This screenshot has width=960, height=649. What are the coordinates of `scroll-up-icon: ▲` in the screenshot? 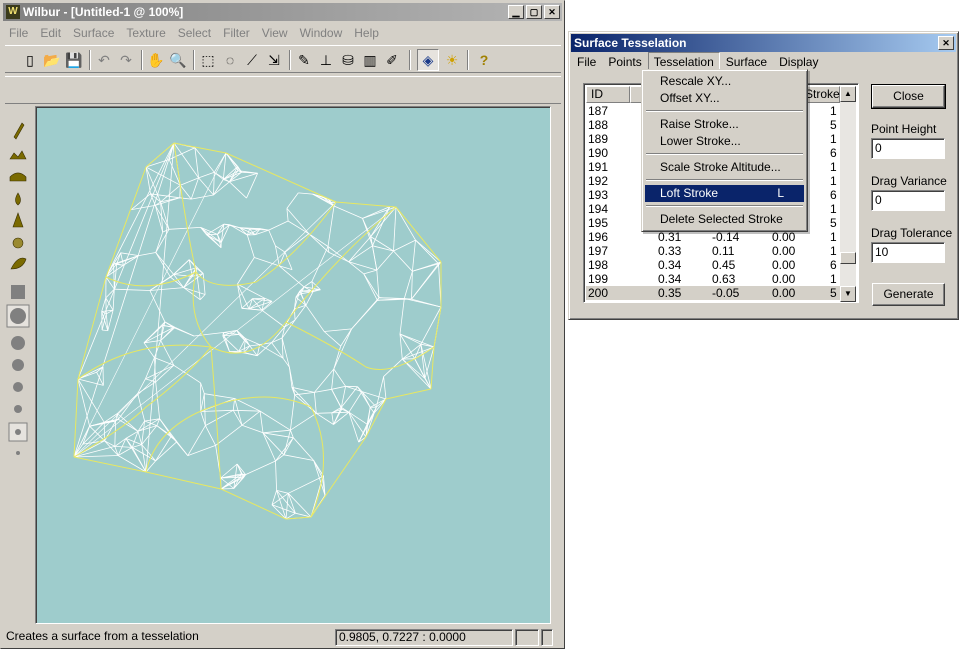 It's located at (848, 94).